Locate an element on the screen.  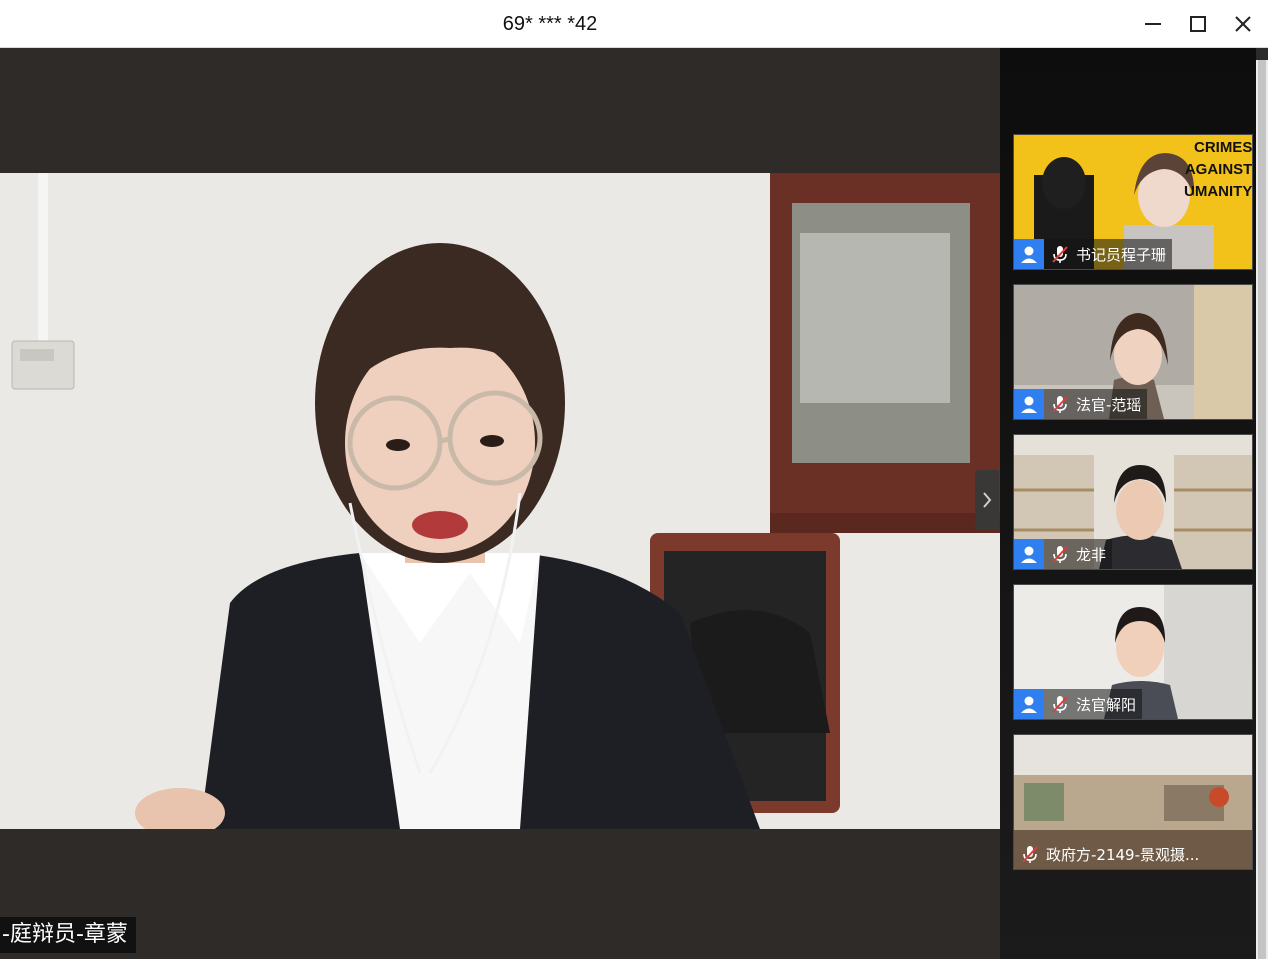
sidebar-scrollbar is located at coordinates (1262, 509).